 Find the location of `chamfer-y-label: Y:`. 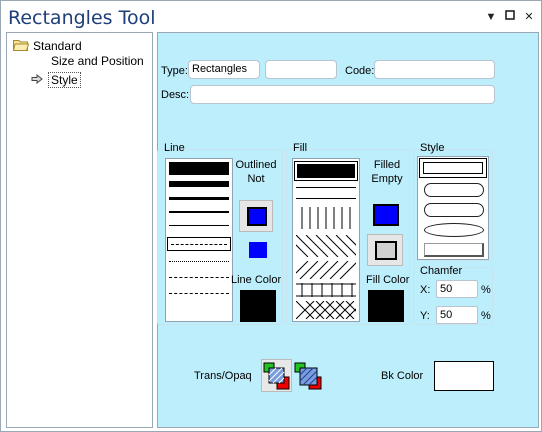

chamfer-y-label: Y: is located at coordinates (425, 316).